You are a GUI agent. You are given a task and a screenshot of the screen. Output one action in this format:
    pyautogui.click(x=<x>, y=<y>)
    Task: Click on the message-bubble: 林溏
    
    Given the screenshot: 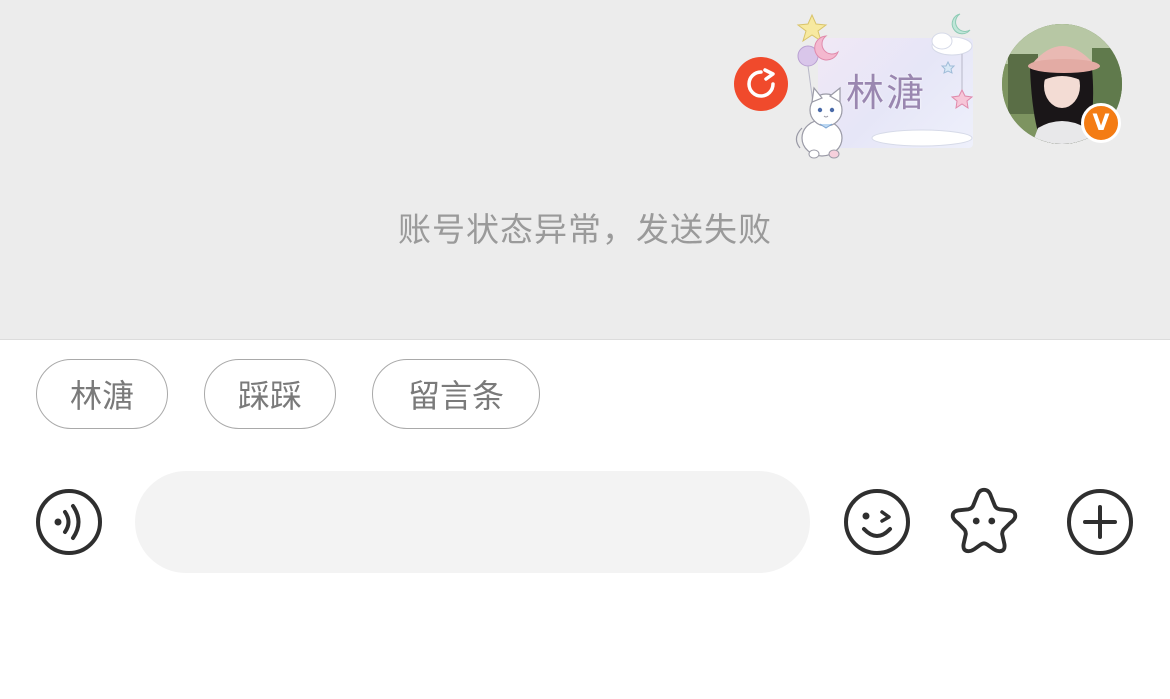 What is the action you would take?
    pyautogui.click(x=888, y=86)
    